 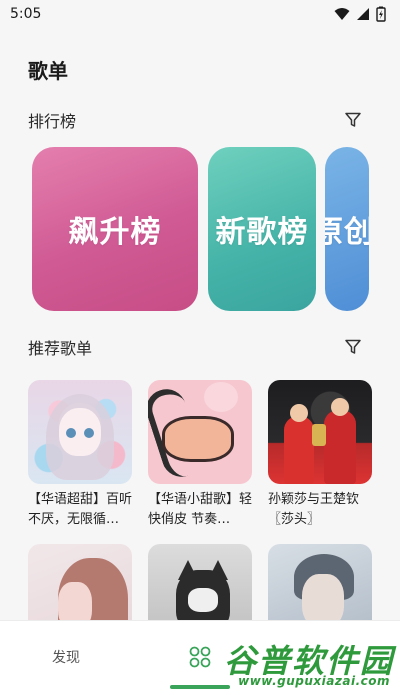 I want to click on recommended-title: 推荐歌单, so click(x=60, y=348).